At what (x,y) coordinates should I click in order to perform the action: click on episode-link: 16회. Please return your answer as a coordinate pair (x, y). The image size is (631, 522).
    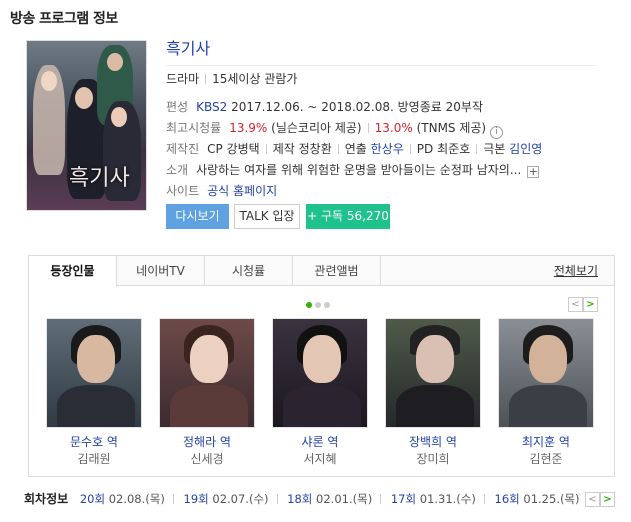
    Looking at the image, I should click on (507, 499).